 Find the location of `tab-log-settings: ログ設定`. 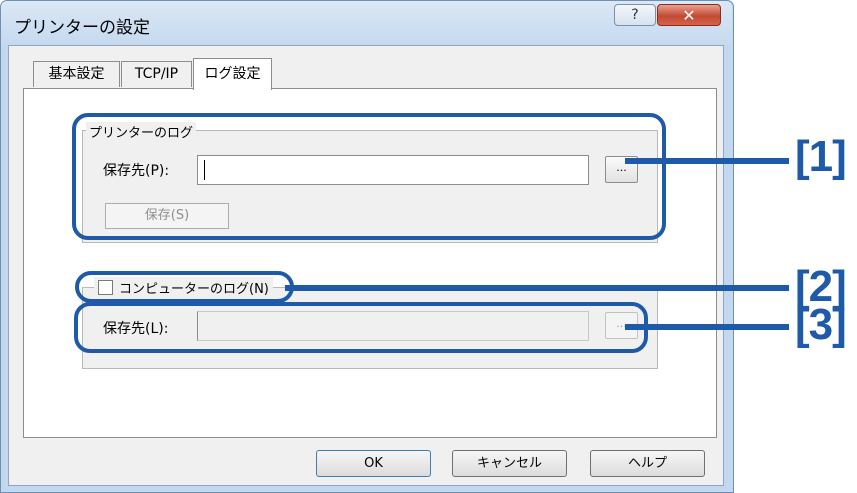

tab-log-settings: ログ設定 is located at coordinates (232, 74).